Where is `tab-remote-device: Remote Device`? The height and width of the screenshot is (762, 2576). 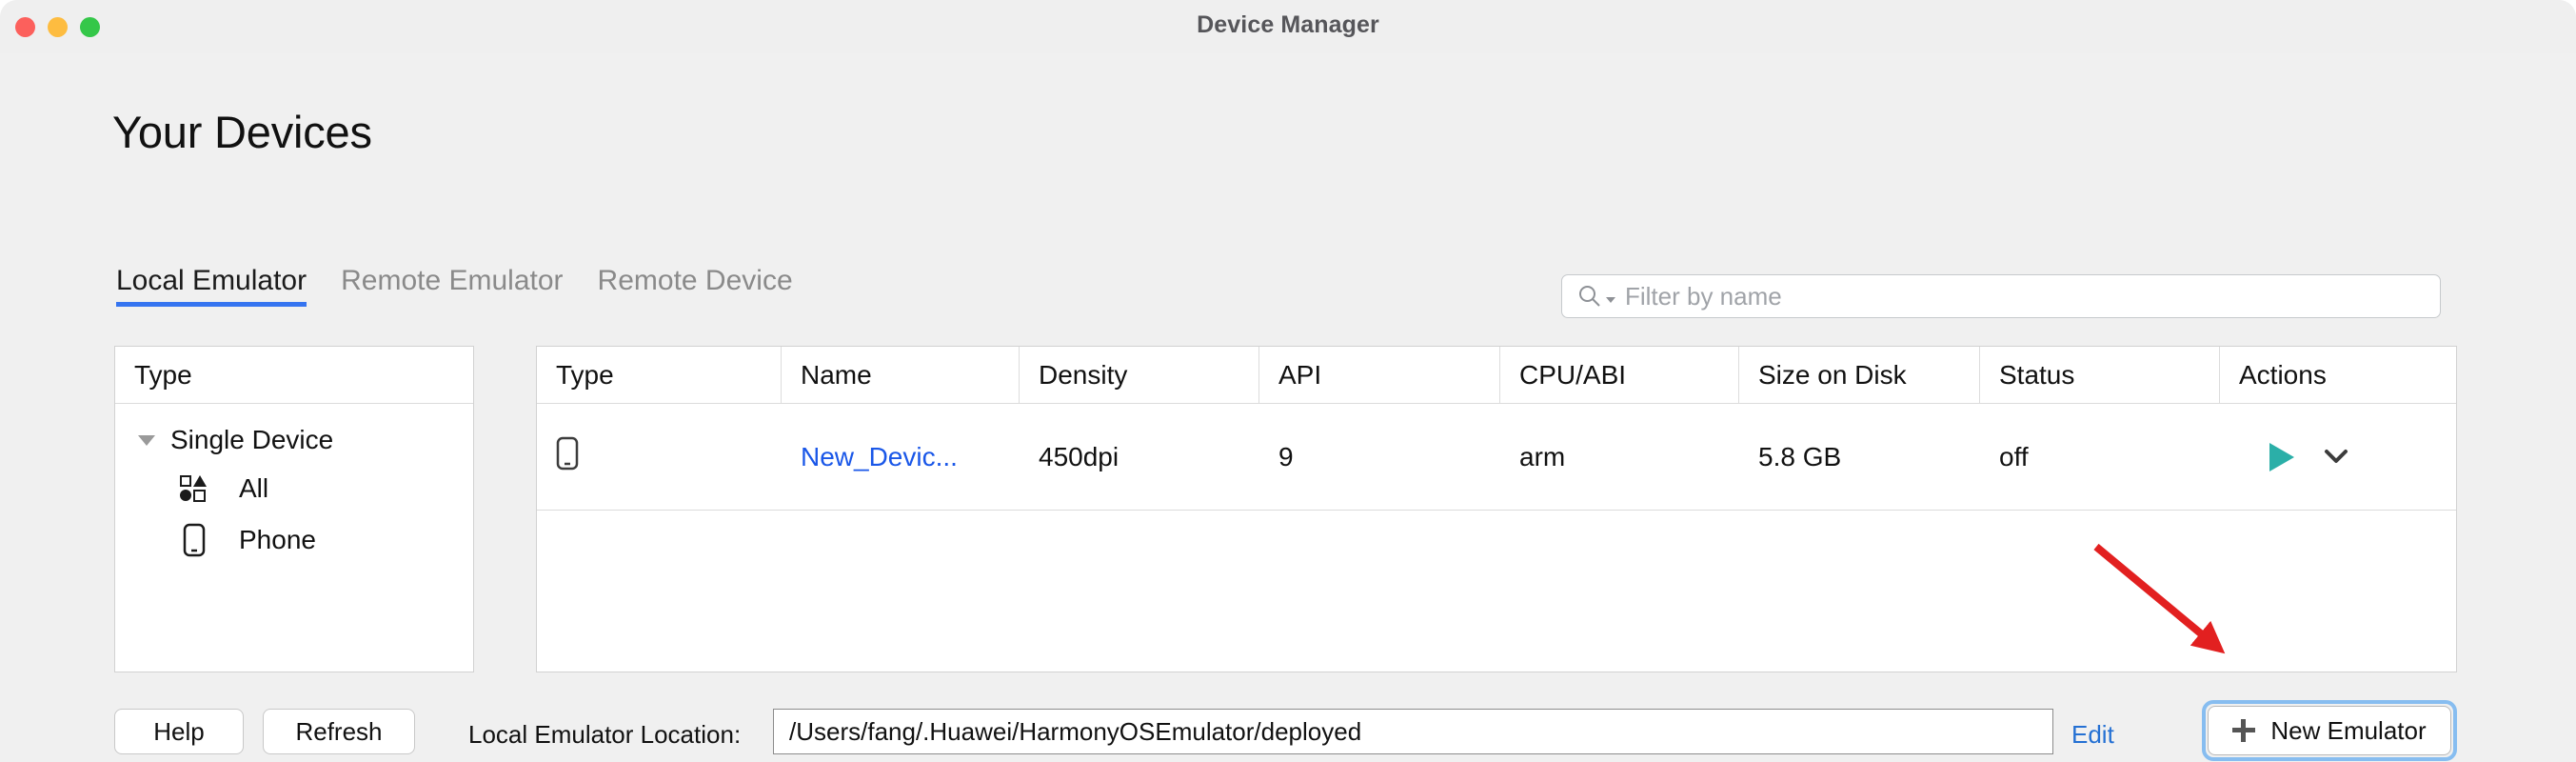 tab-remote-device: Remote Device is located at coordinates (695, 286).